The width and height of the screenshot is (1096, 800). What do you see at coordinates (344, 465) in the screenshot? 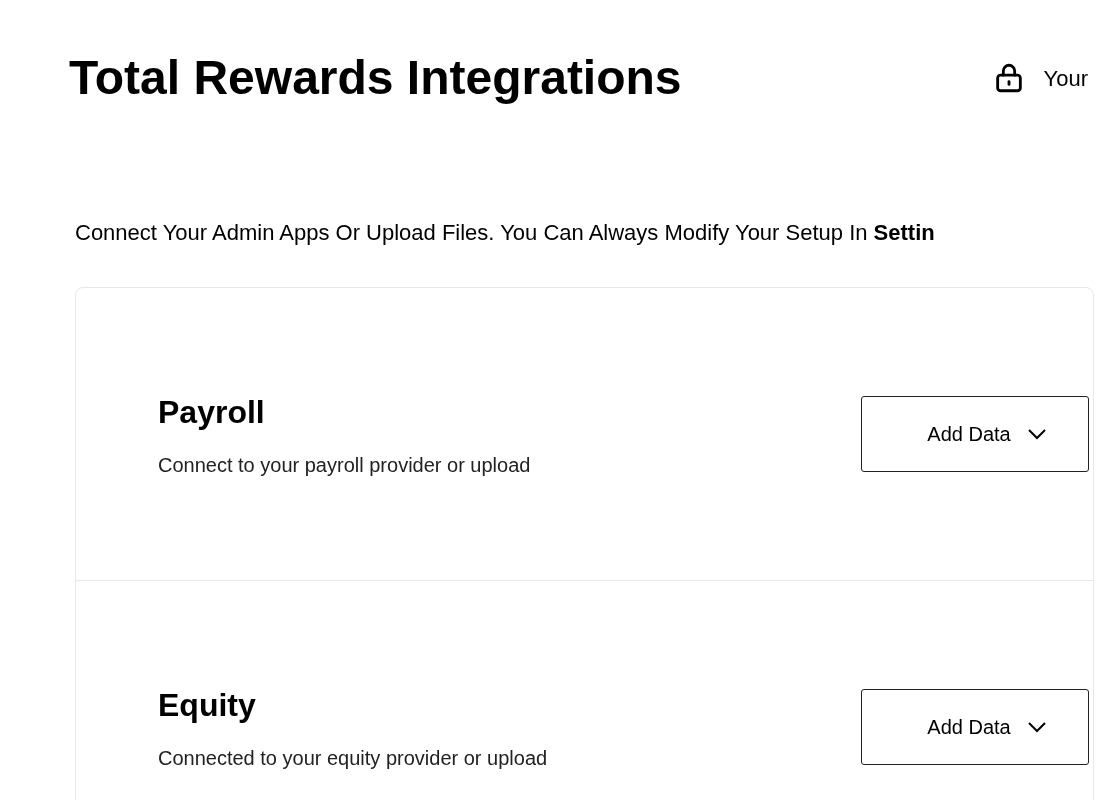
I see `section-description: Connect to your payroll provider or upload` at bounding box center [344, 465].